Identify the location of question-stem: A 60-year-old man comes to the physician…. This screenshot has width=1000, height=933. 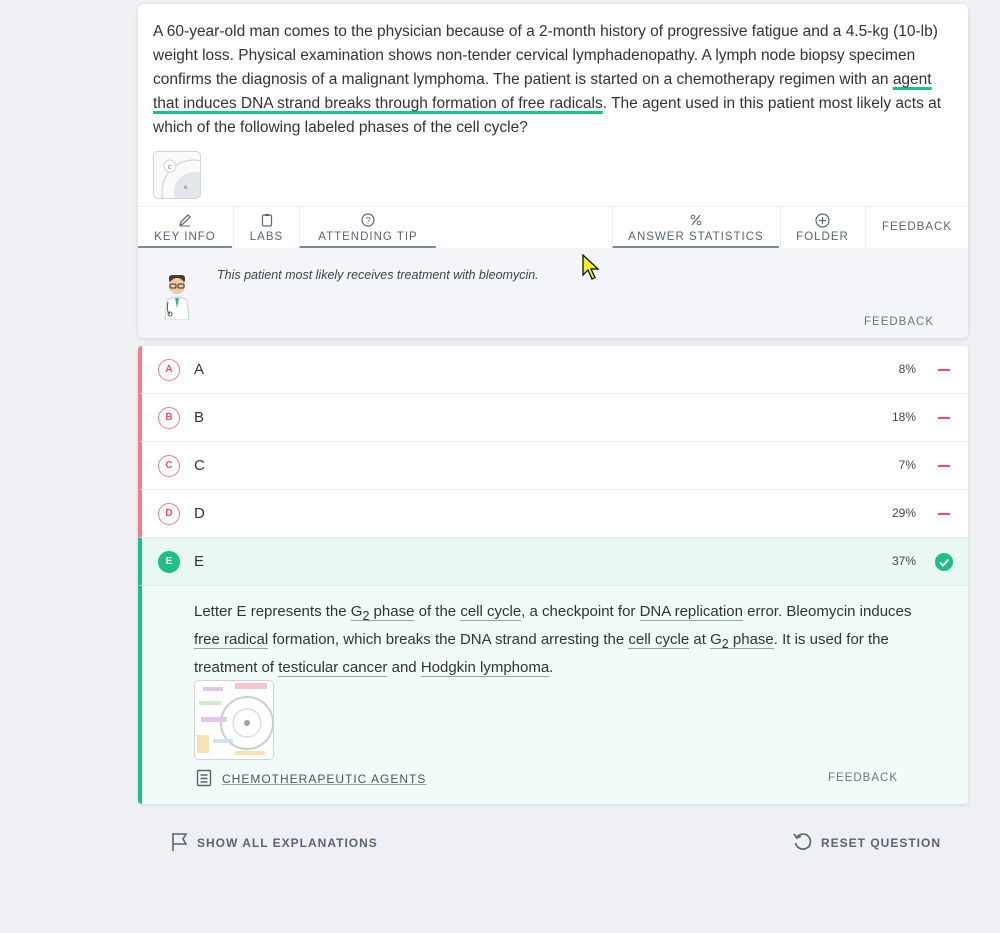
(555, 80).